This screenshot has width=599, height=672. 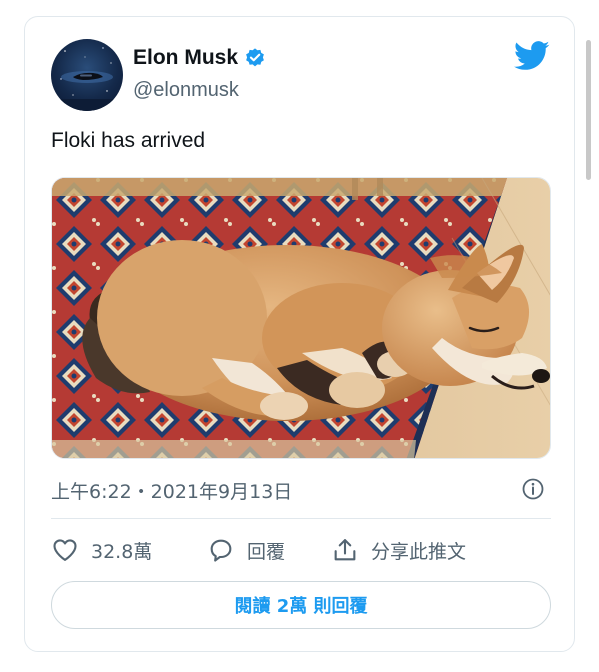 I want to click on author-block: Elon Musk @elonmusk, so click(x=199, y=73).